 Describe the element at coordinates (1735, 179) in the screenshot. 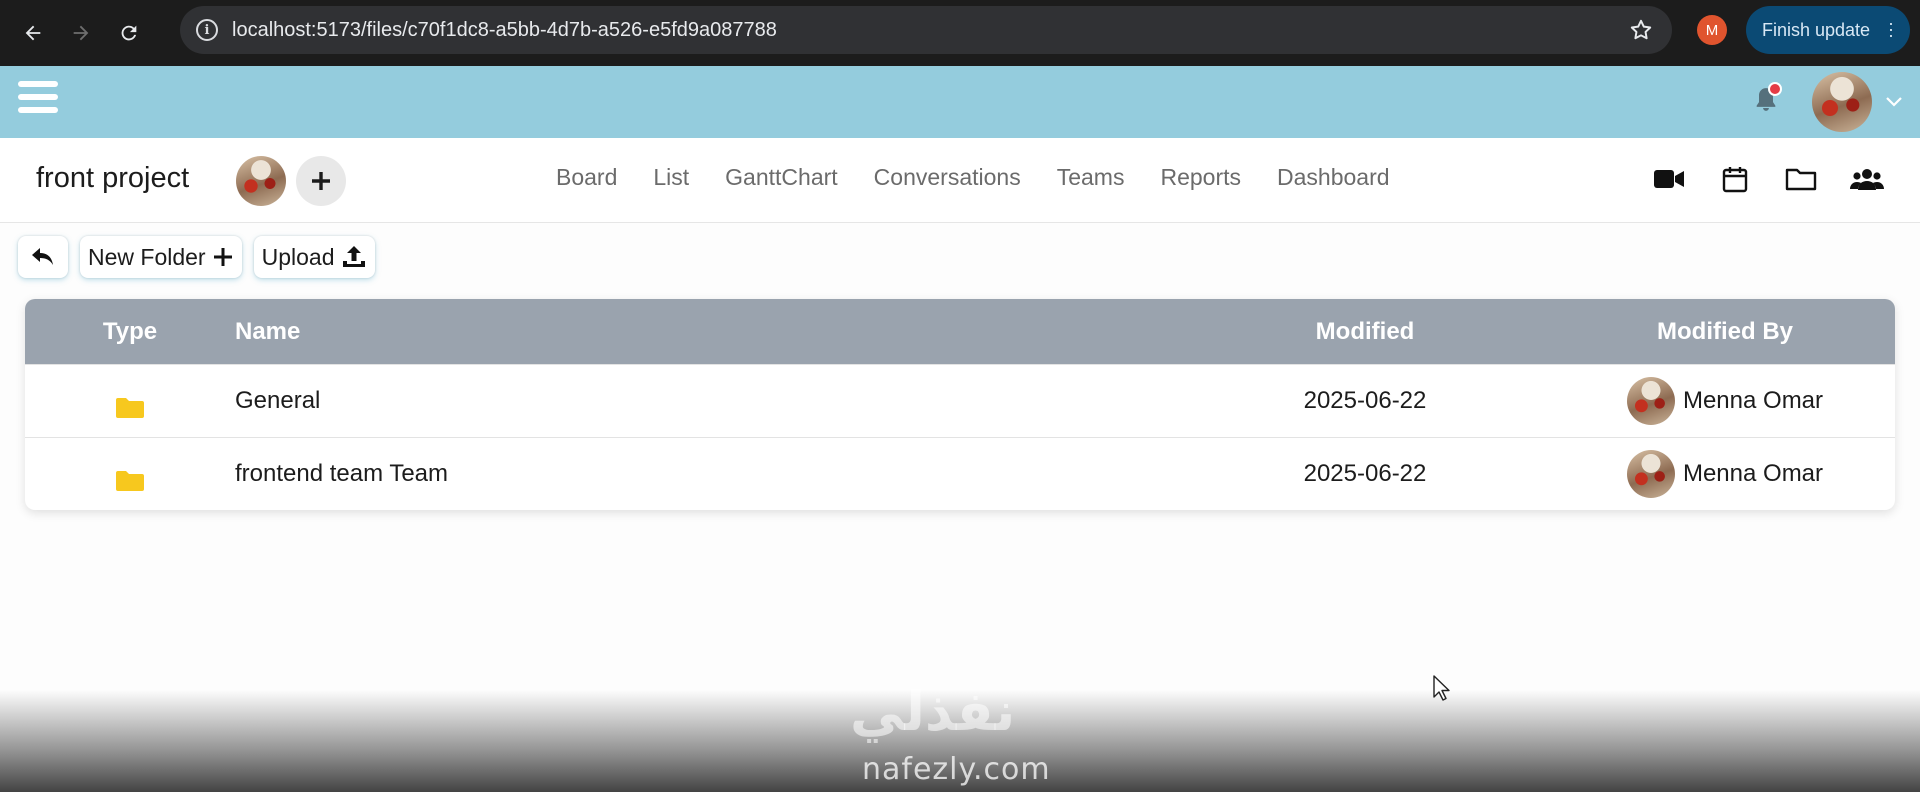

I see `calendar-icon` at that location.